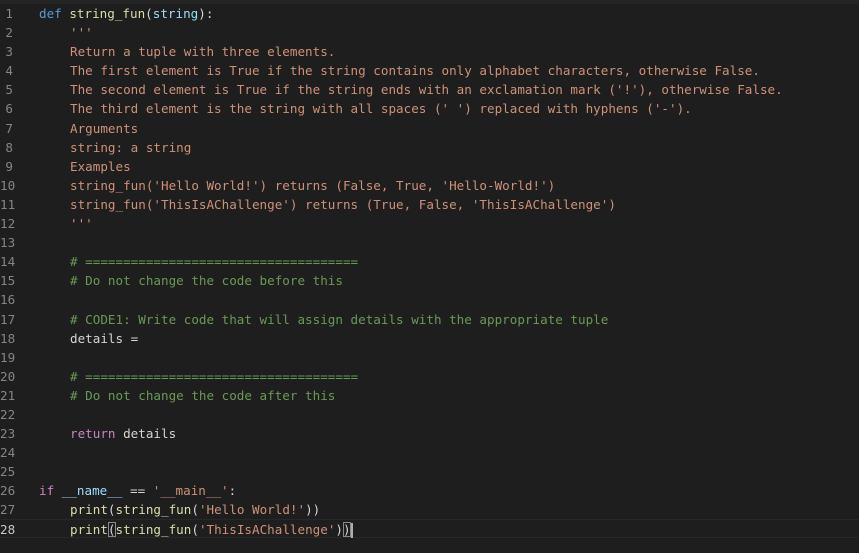 Image resolution: width=859 pixels, height=553 pixels. Describe the element at coordinates (203, 395) in the screenshot. I see `comment-token: # Do not change the code after this` at that location.